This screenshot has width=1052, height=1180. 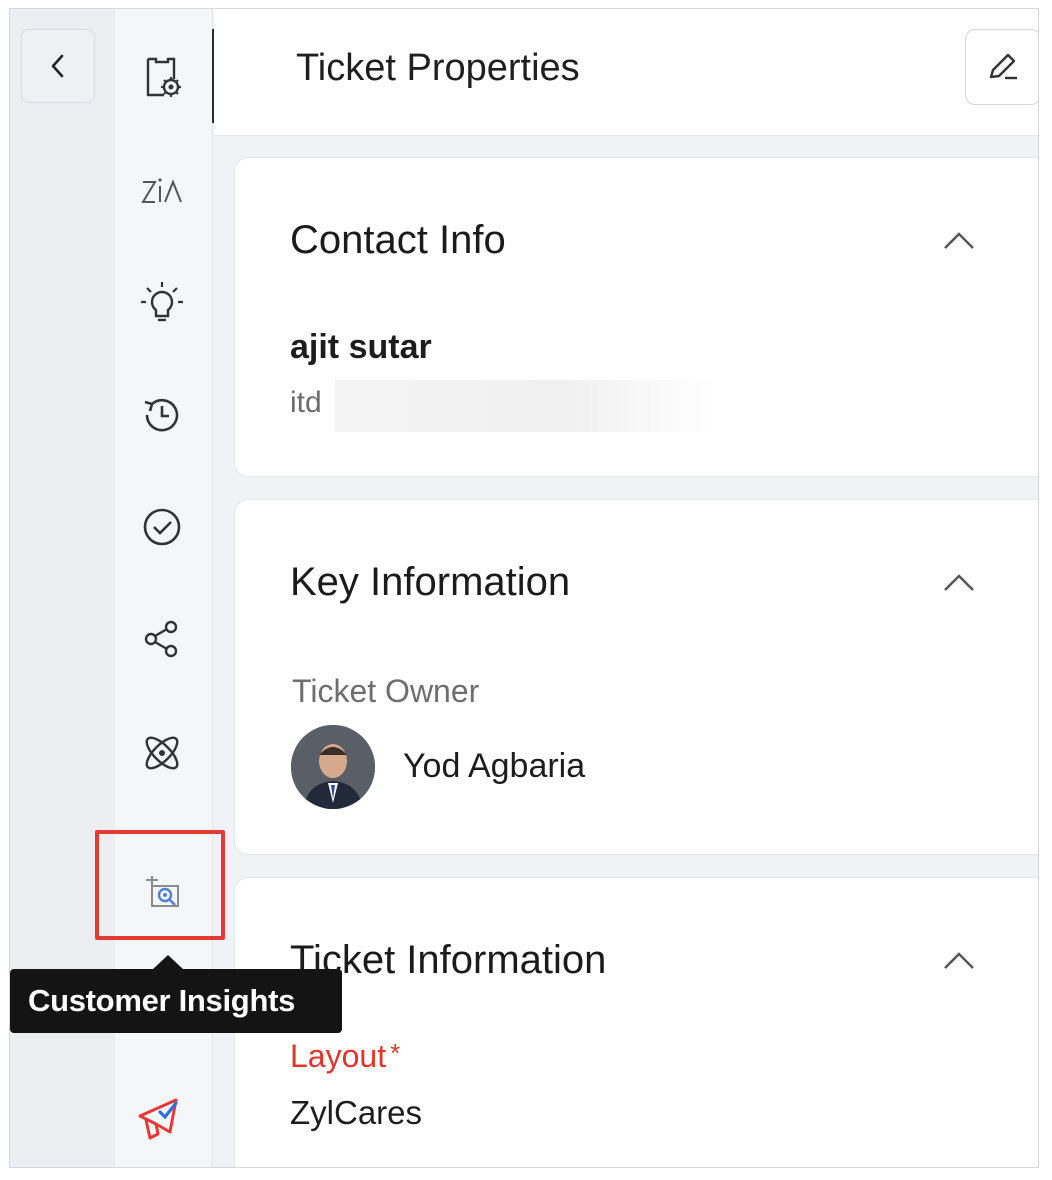 I want to click on tooltip-text: Customer Insights, so click(x=162, y=1000).